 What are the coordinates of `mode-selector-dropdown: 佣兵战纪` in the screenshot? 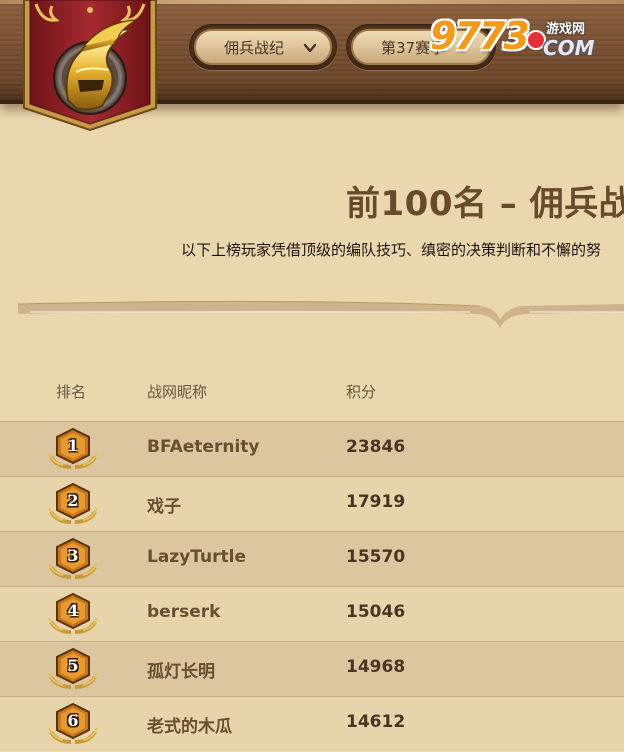 It's located at (263, 47).